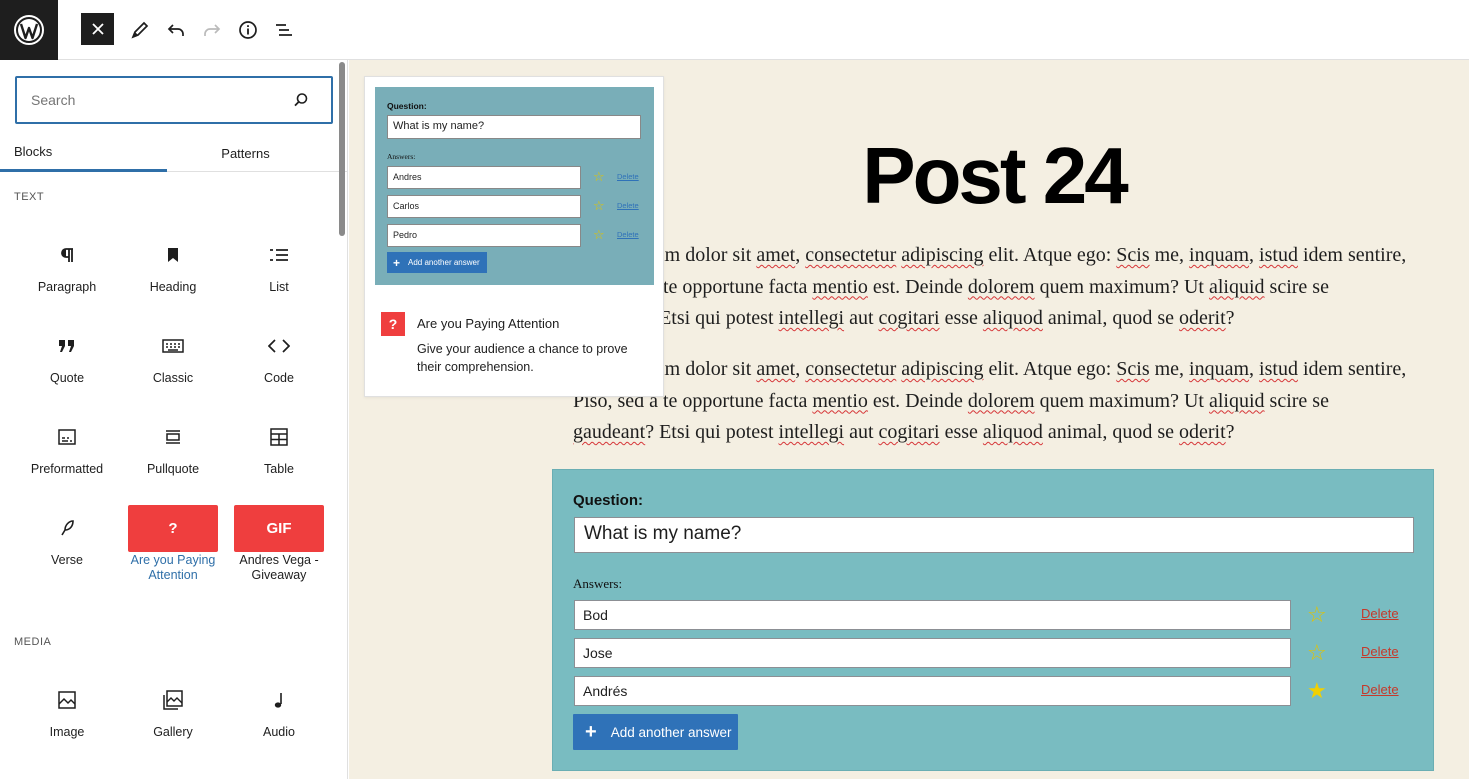 The height and width of the screenshot is (779, 1469). What do you see at coordinates (1317, 691) in the screenshot?
I see `star-filled-icon: ★` at bounding box center [1317, 691].